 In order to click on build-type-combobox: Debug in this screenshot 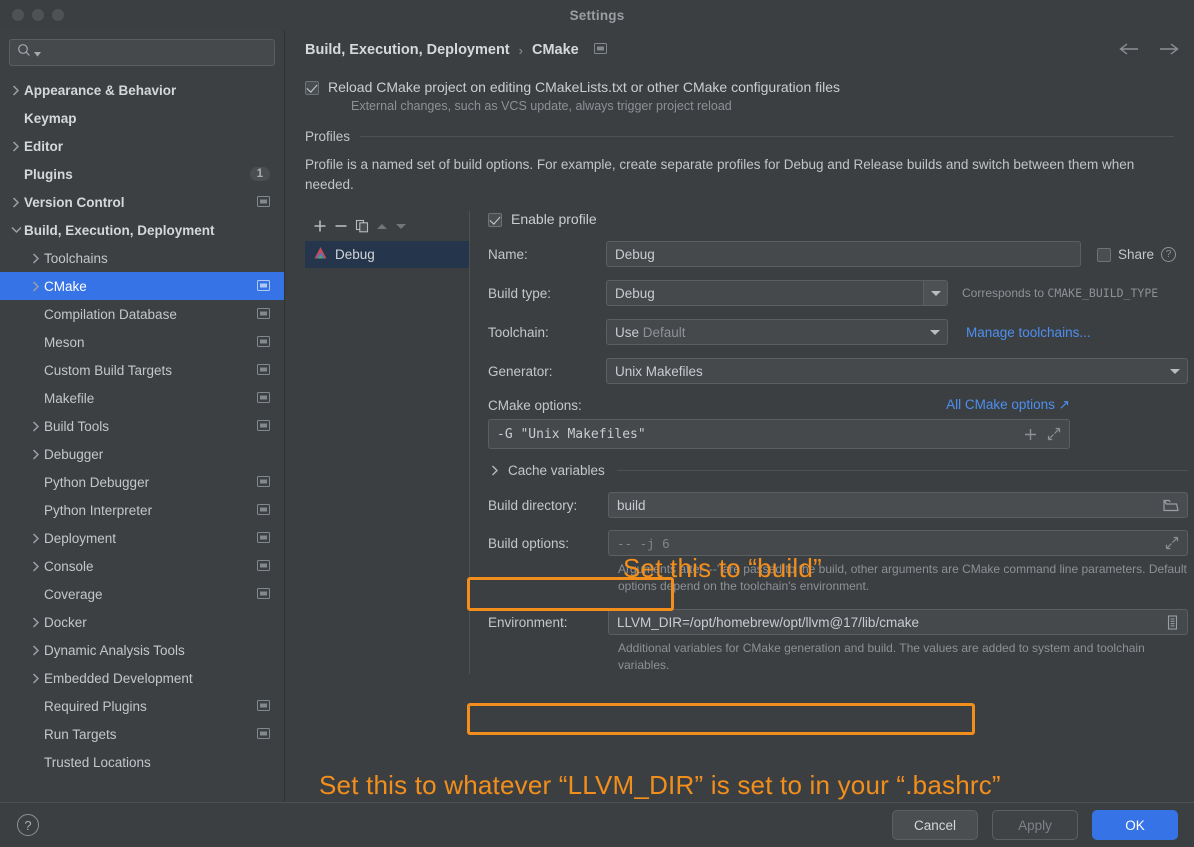, I will do `click(777, 293)`.